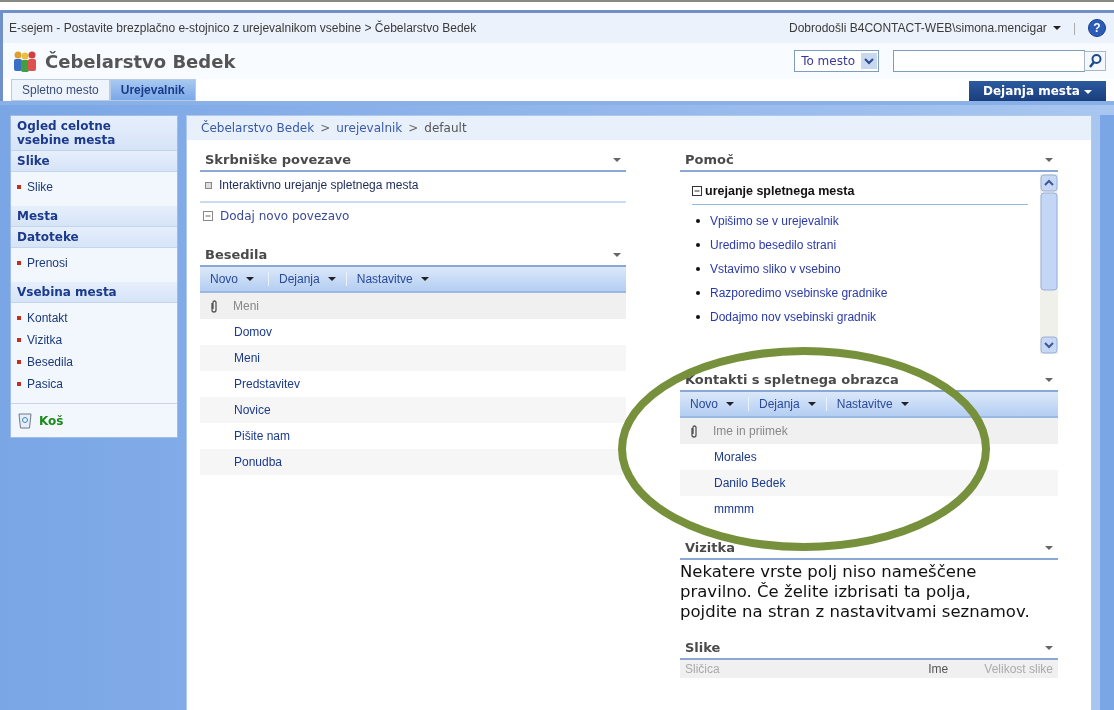  What do you see at coordinates (47, 318) in the screenshot?
I see `sidebar-item: Kontakt` at bounding box center [47, 318].